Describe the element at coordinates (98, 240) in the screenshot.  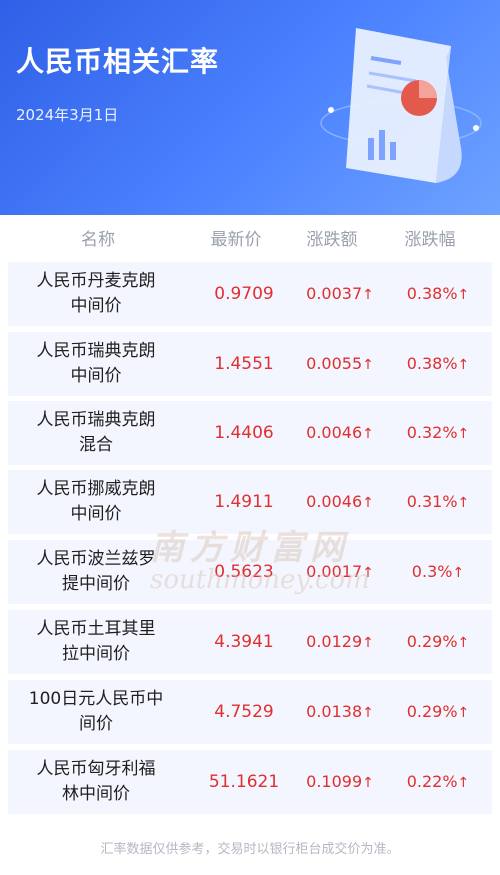
I see `column-header-name: 名称` at that location.